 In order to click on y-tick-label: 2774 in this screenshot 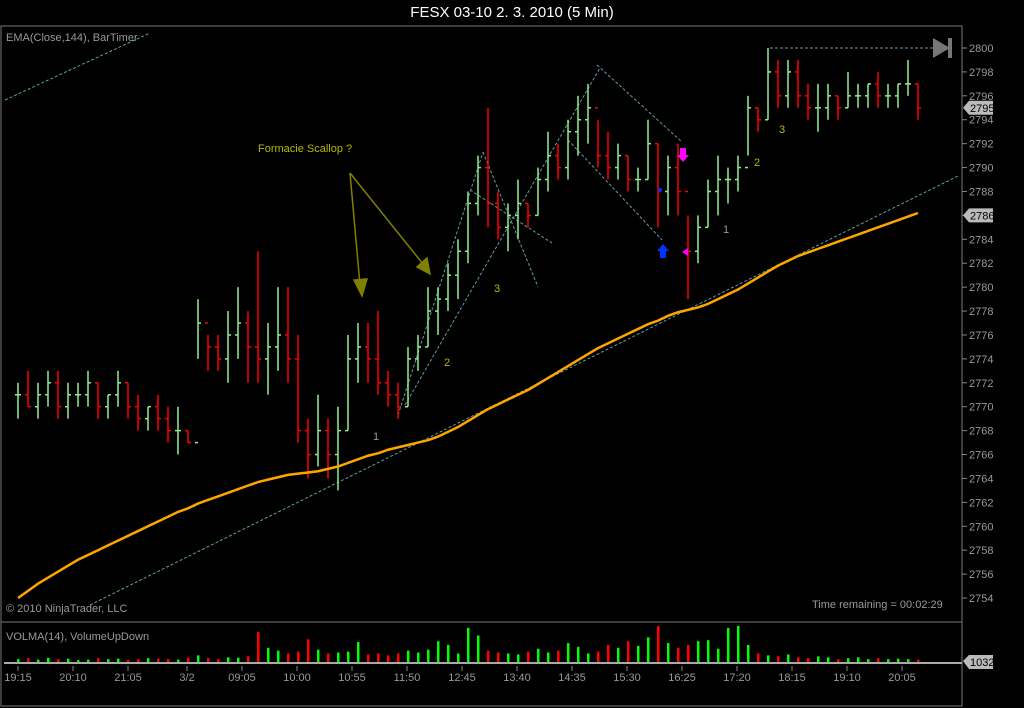, I will do `click(981, 360)`.